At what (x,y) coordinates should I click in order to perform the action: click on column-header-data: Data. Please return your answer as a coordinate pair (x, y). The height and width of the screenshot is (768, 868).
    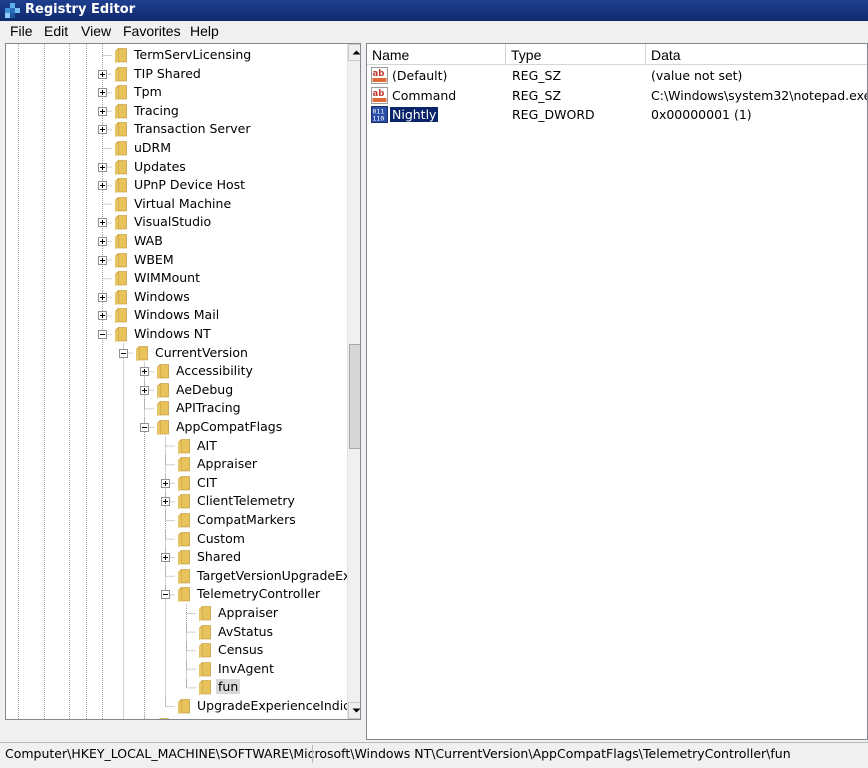
    Looking at the image, I should click on (756, 54).